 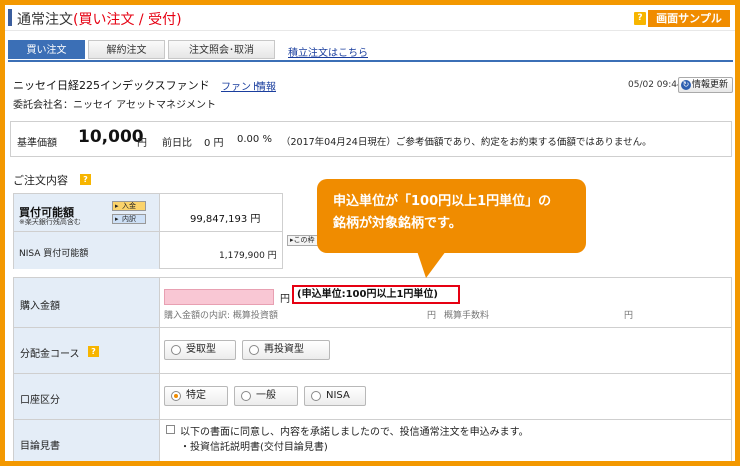 What do you see at coordinates (372, 397) in the screenshot?
I see `account-row: 口座区分 特定 一般 NISA` at bounding box center [372, 397].